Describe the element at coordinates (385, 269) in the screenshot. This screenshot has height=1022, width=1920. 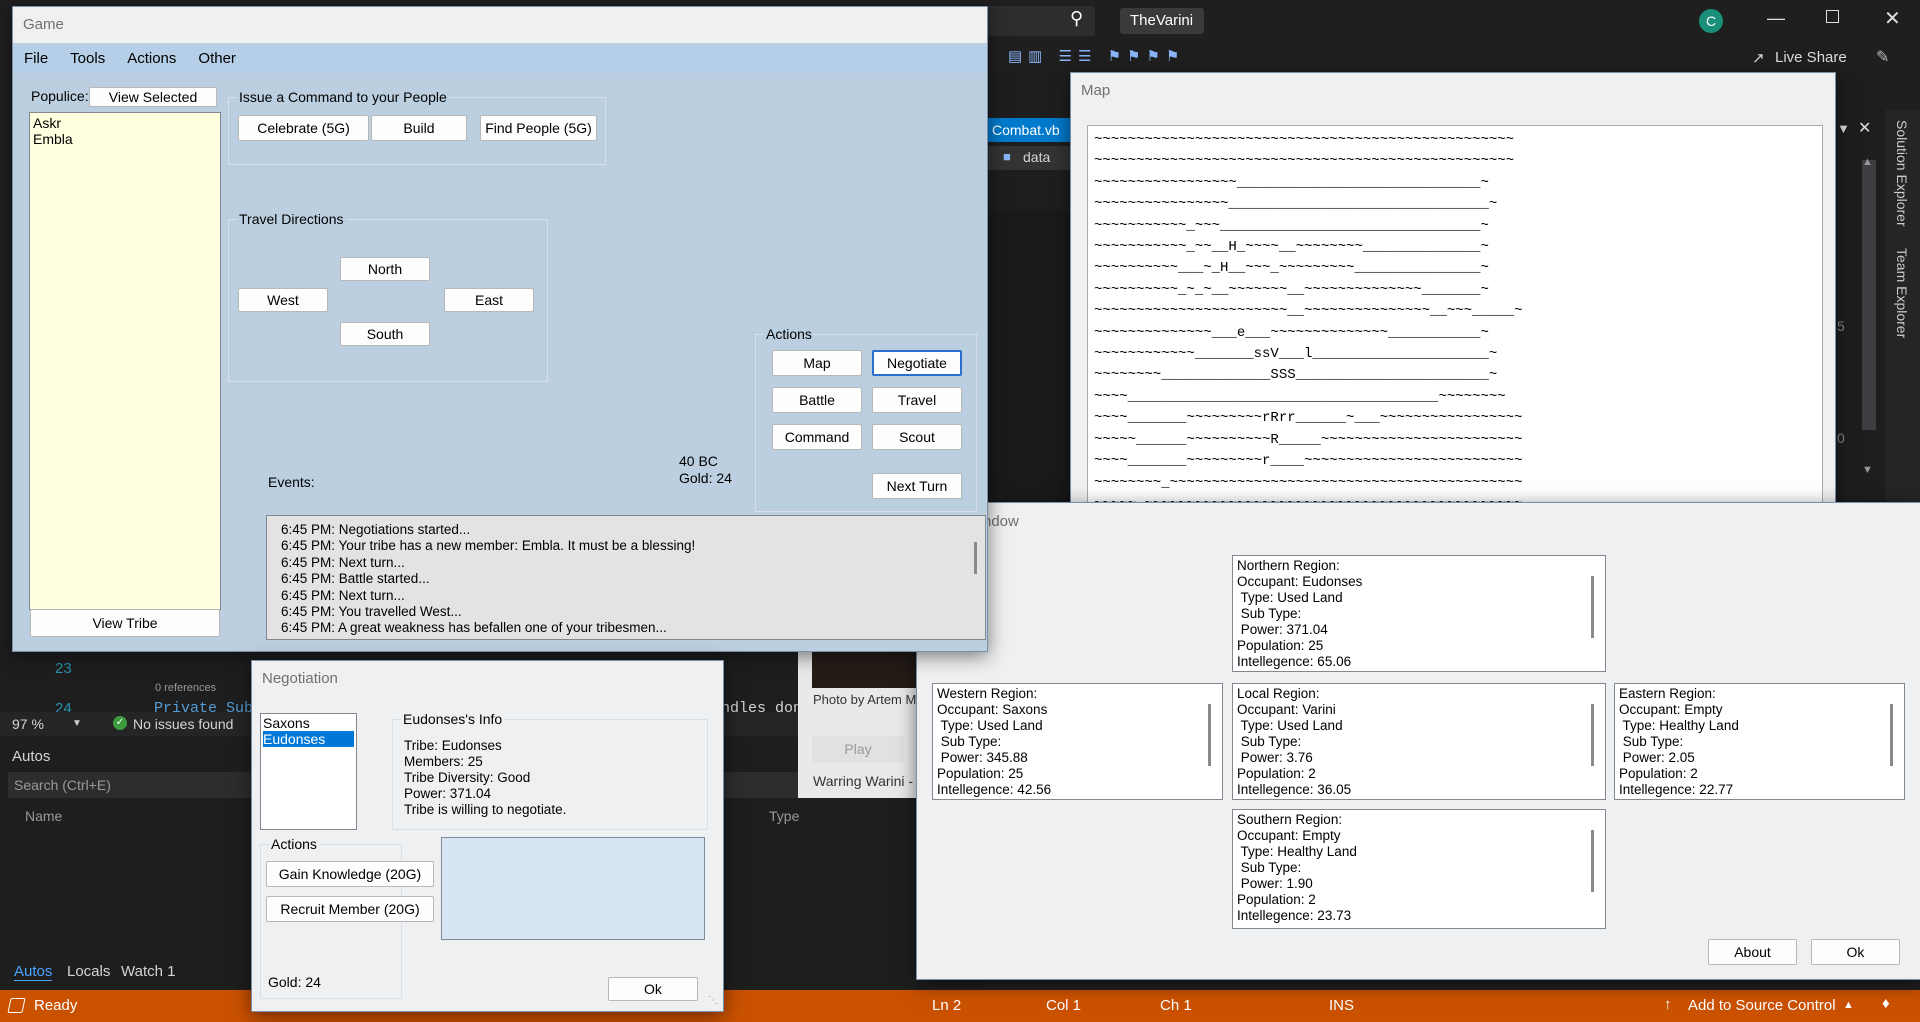
I see `north-button: North` at that location.